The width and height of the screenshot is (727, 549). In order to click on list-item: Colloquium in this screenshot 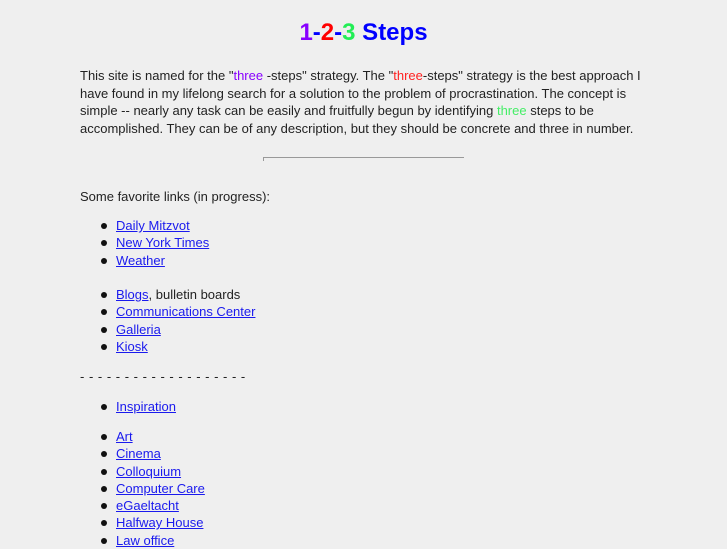, I will do `click(152, 471)`.